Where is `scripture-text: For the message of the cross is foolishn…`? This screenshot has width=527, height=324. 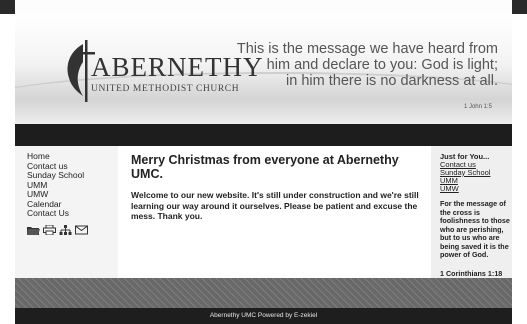 scripture-text: For the message of the cross is foolishn… is located at coordinates (475, 229).